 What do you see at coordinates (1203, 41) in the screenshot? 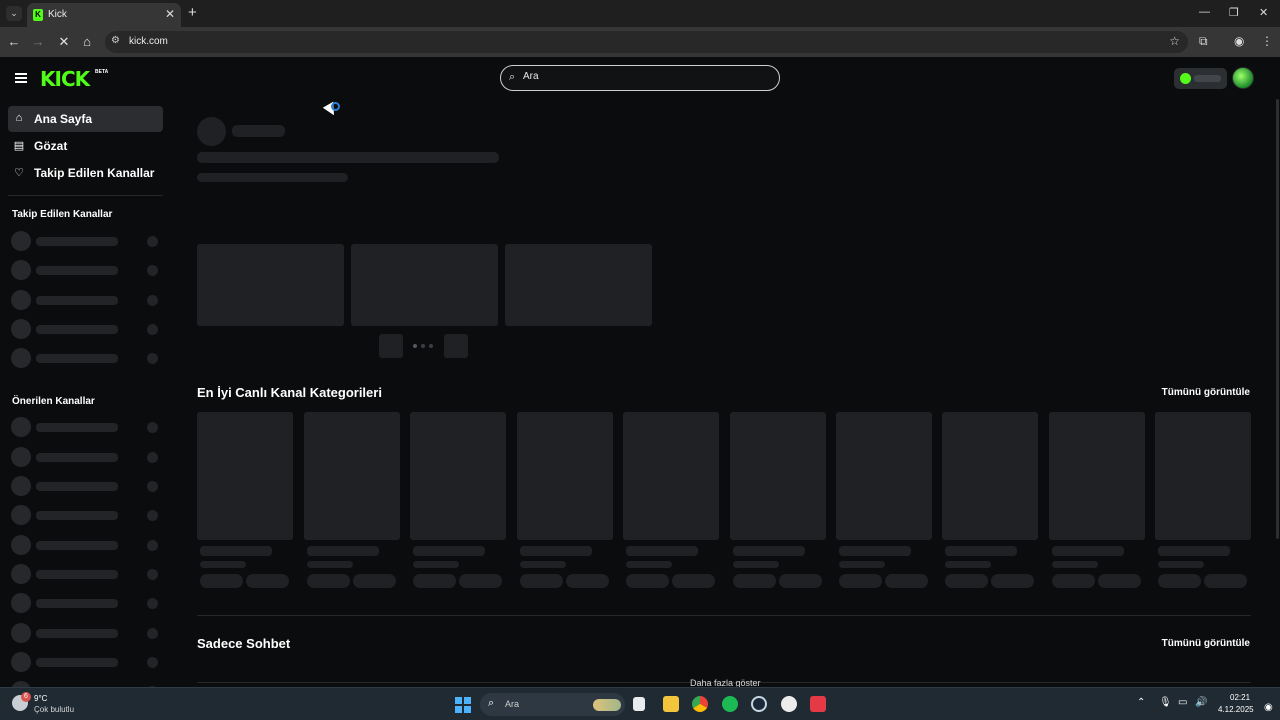
I see `extensions-icon: ⧉` at bounding box center [1203, 41].